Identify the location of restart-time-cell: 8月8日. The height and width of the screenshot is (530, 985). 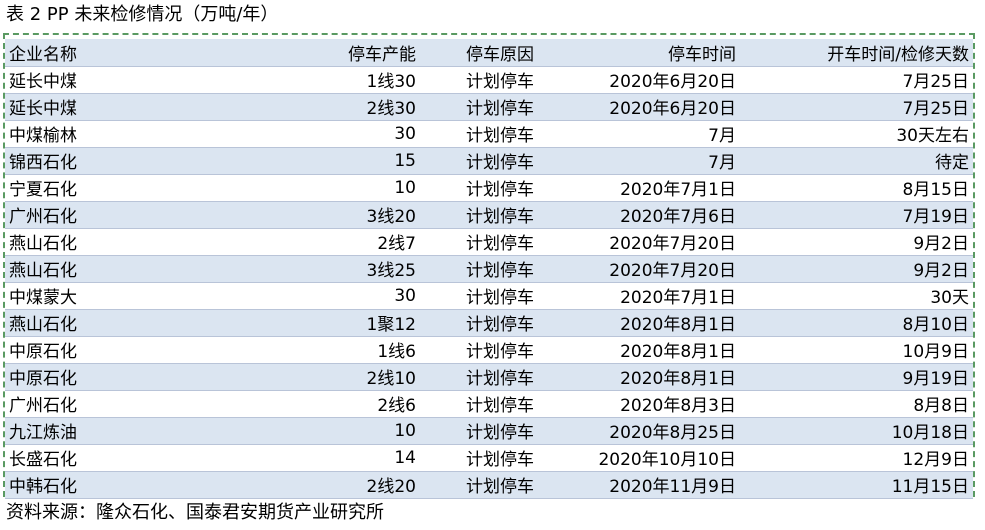
(856, 404).